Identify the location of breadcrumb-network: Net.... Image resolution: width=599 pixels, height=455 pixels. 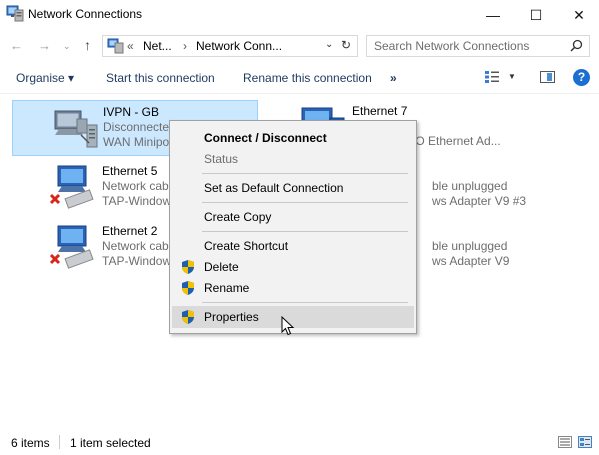
(157, 46).